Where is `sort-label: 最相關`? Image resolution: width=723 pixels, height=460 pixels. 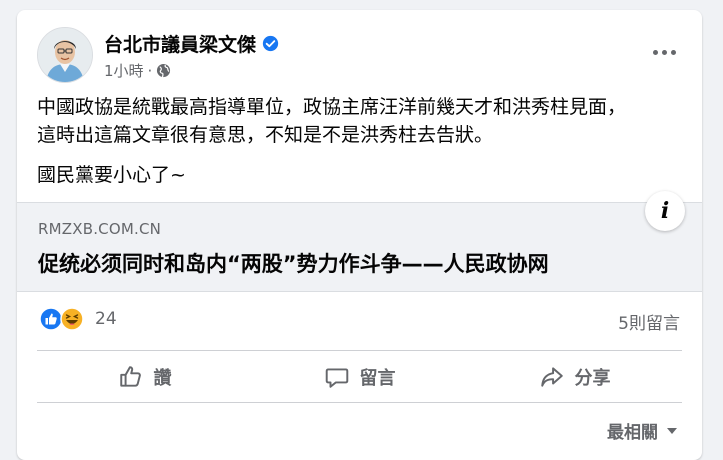
sort-label: 最相關 is located at coordinates (632, 433).